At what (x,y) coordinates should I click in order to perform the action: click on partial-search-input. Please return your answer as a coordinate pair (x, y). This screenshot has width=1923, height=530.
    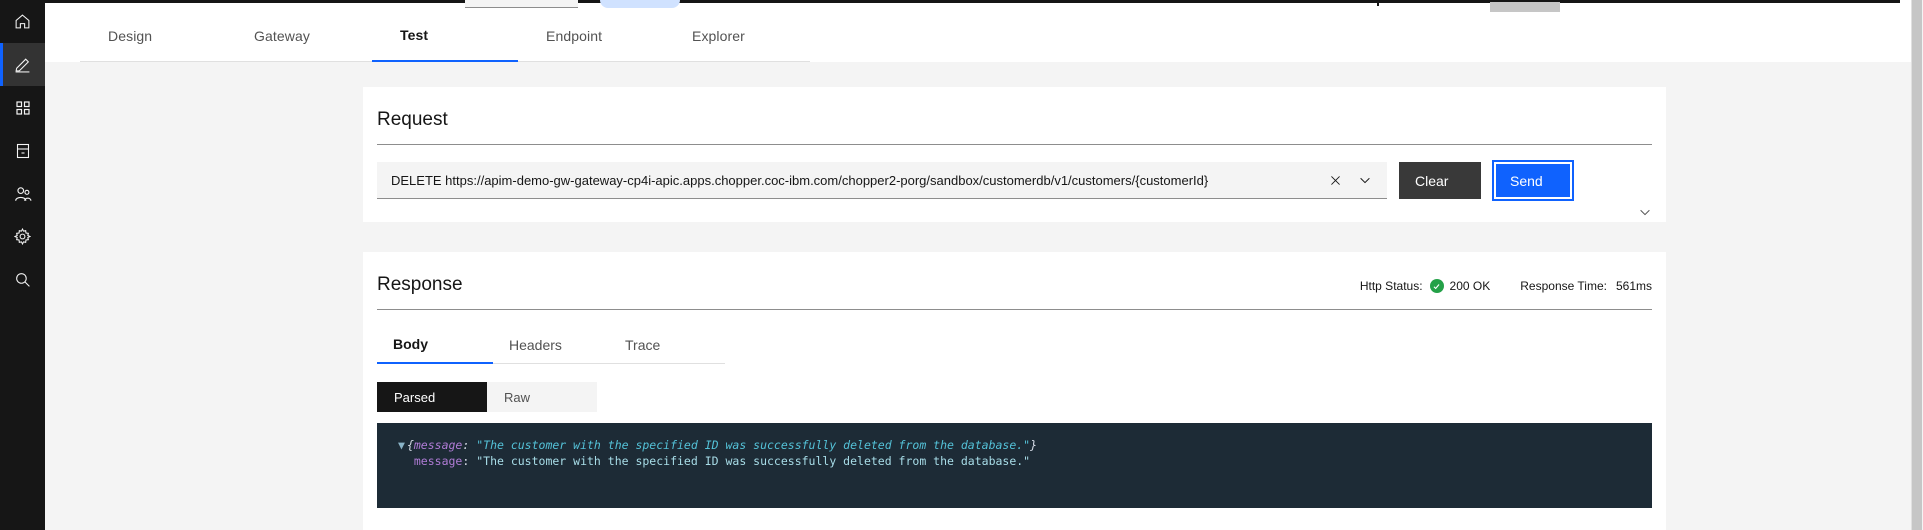
    Looking at the image, I should click on (521, 4).